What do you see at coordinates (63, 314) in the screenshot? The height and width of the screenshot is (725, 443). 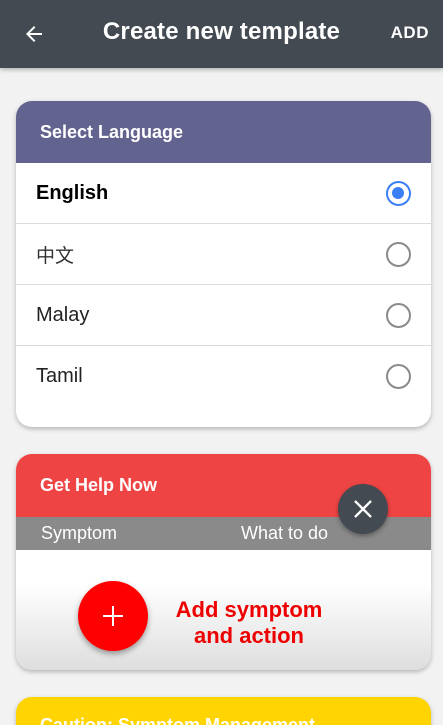 I see `language-option-label: Malay` at bounding box center [63, 314].